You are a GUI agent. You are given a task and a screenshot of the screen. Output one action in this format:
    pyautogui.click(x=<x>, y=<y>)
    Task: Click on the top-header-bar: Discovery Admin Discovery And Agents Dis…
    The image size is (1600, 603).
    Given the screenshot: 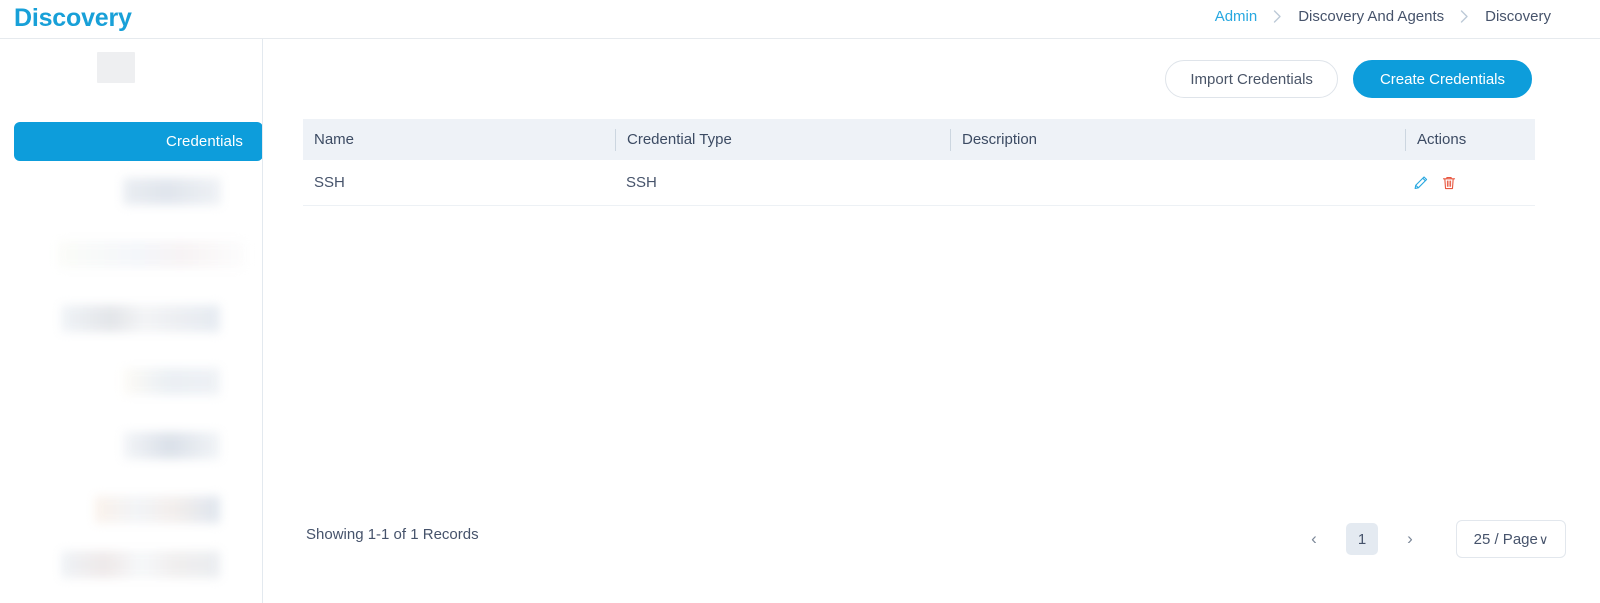 What is the action you would take?
    pyautogui.click(x=800, y=19)
    